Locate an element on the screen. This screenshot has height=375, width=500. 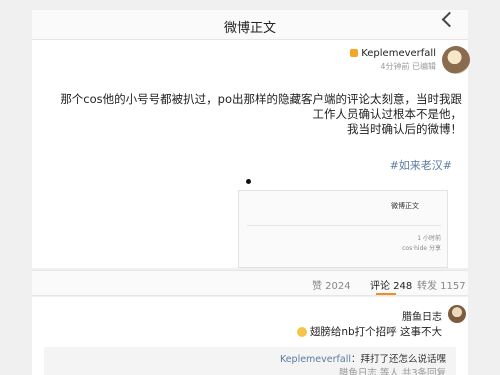
reply-preview: Keplemeverfall：拜打了还怎么说话嘿 is located at coordinates (363, 358).